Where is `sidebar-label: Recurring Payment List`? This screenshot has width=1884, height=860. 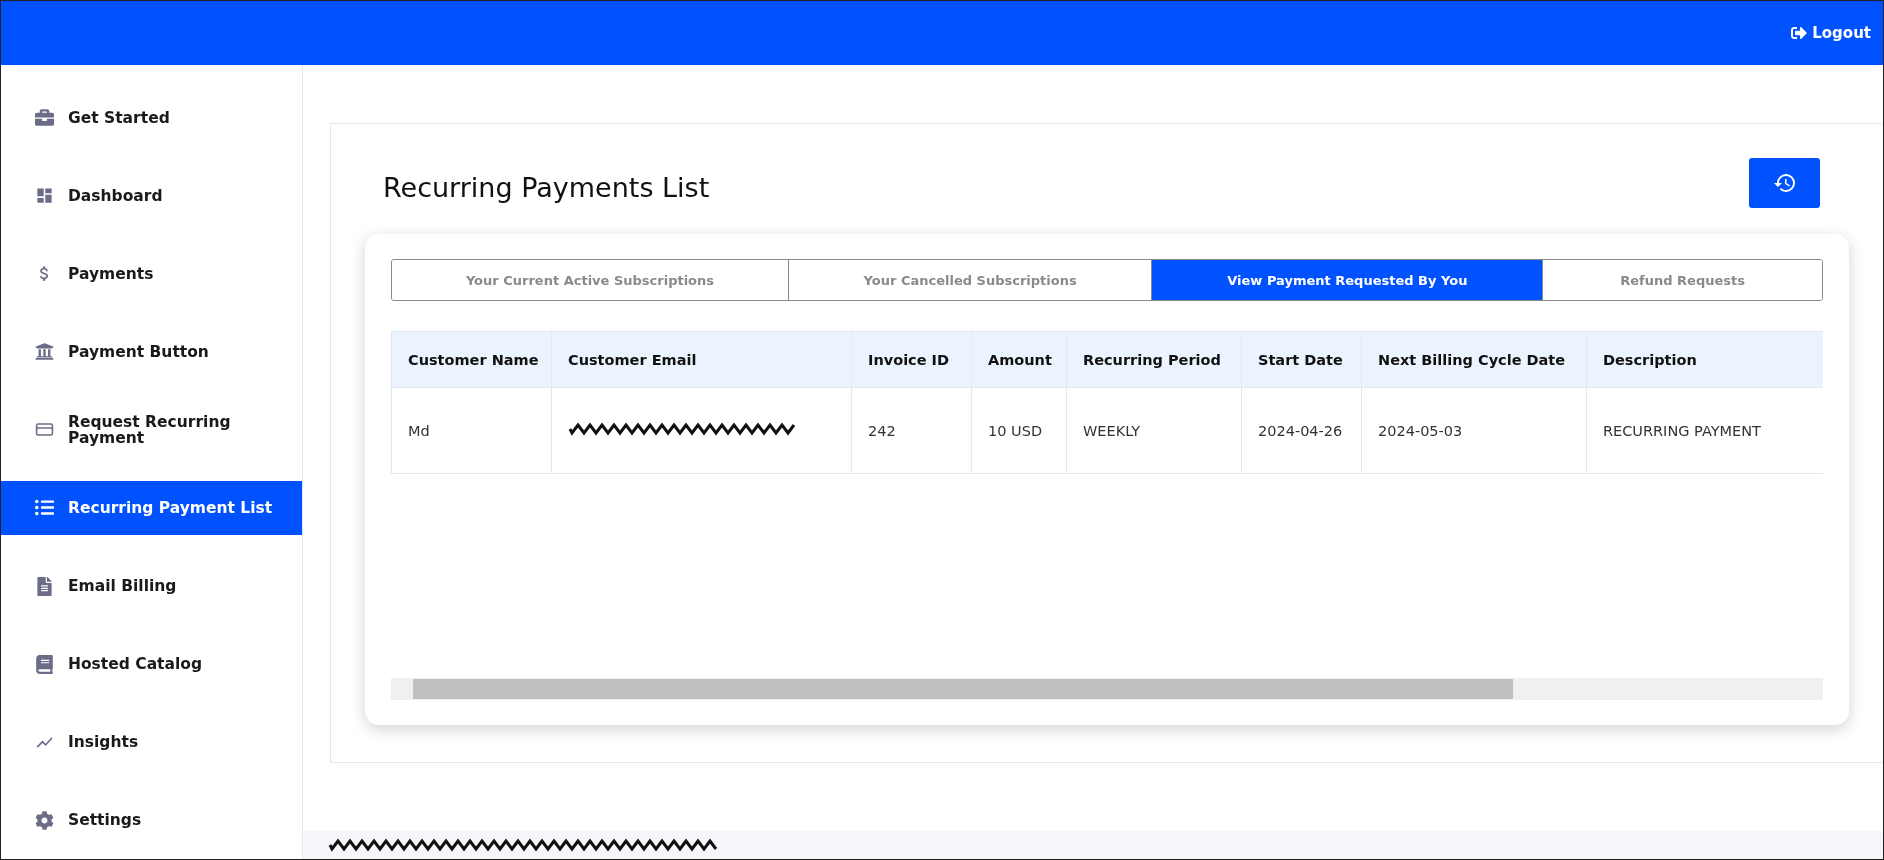
sidebar-label: Recurring Payment List is located at coordinates (170, 508).